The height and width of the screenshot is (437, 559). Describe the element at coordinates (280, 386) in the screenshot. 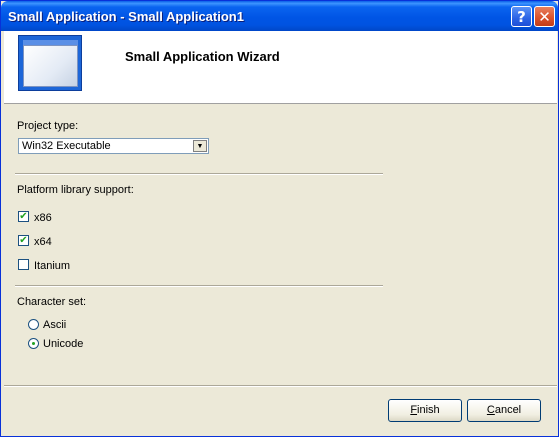

I see `footer-divider` at that location.